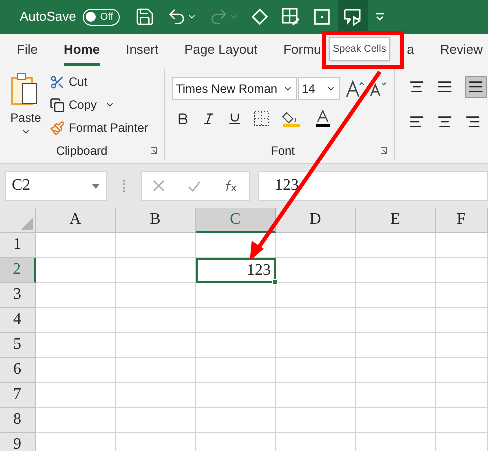 The width and height of the screenshot is (488, 451). What do you see at coordinates (194, 186) in the screenshot?
I see `enter-icon` at bounding box center [194, 186].